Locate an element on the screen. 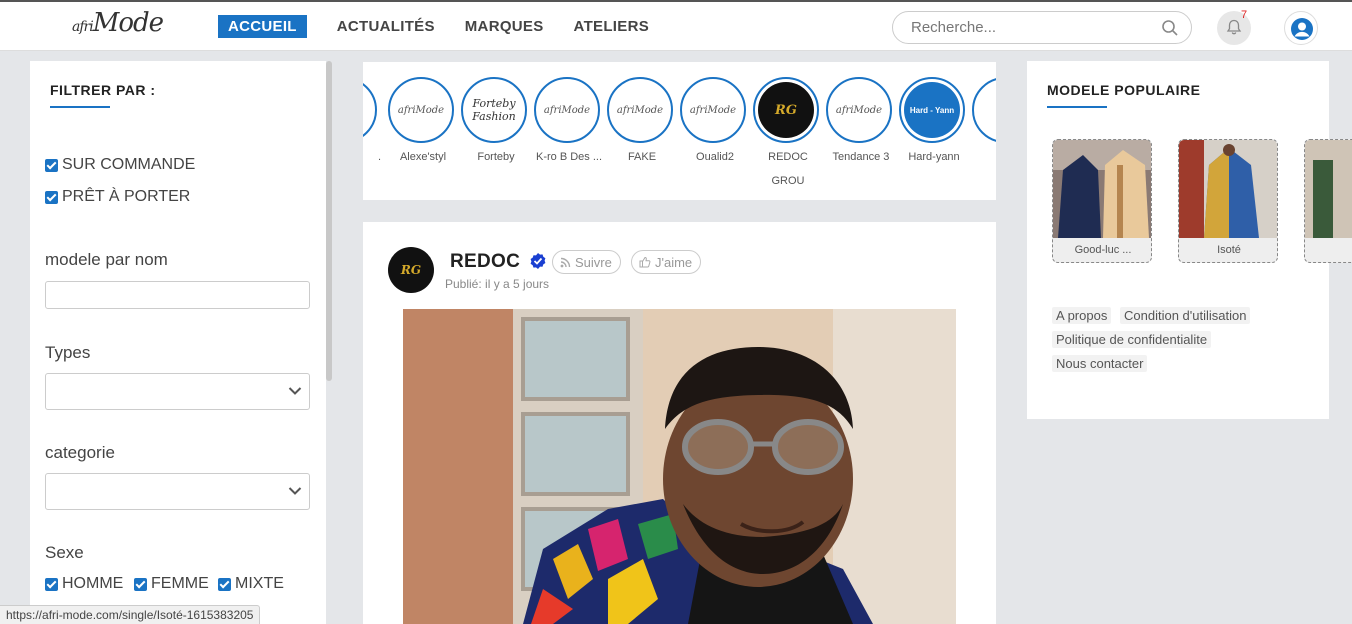 The image size is (1352, 624). types-label: Types is located at coordinates (68, 352).